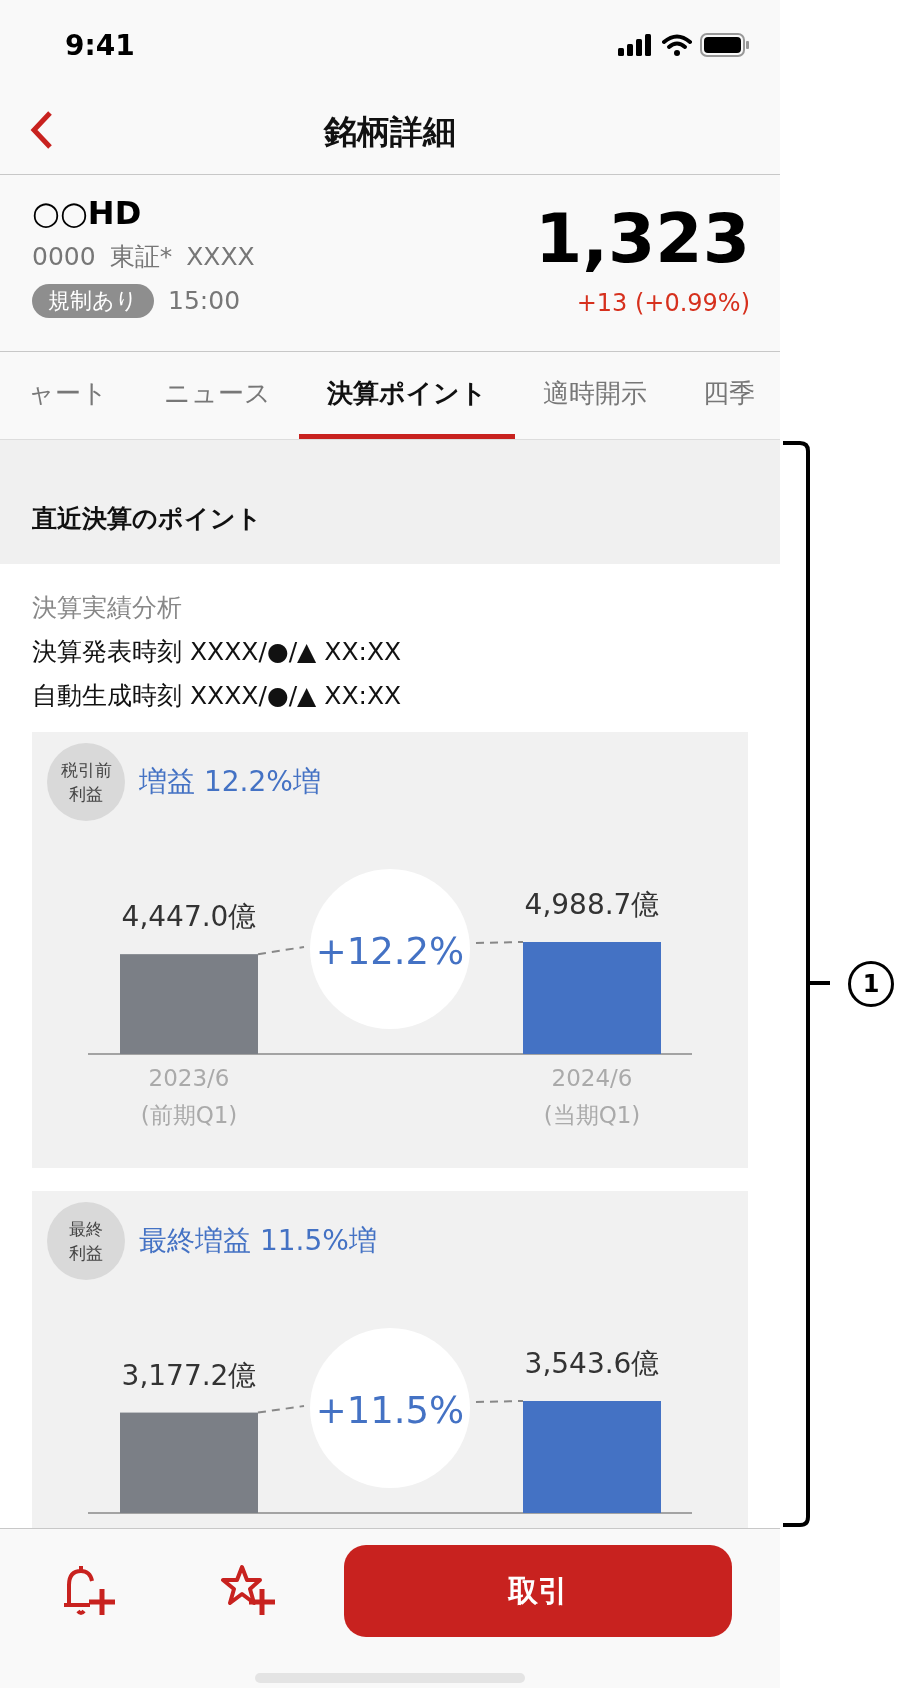 Image resolution: width=916 pixels, height=1688 pixels. Describe the element at coordinates (189, 1078) in the screenshot. I see `axis-label: 2023/6` at that location.